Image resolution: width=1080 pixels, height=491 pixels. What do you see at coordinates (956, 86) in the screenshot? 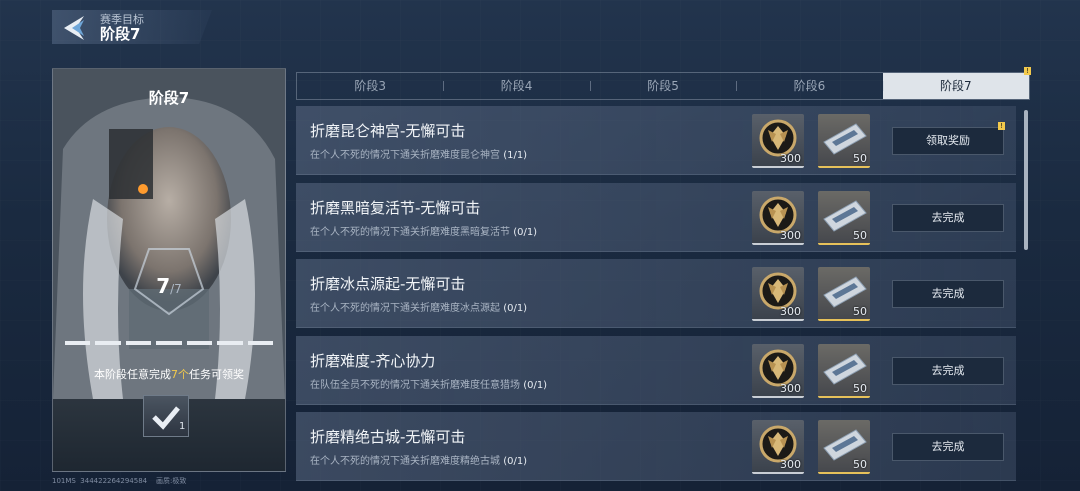
I see `tab-label: 阶段7` at bounding box center [956, 86].